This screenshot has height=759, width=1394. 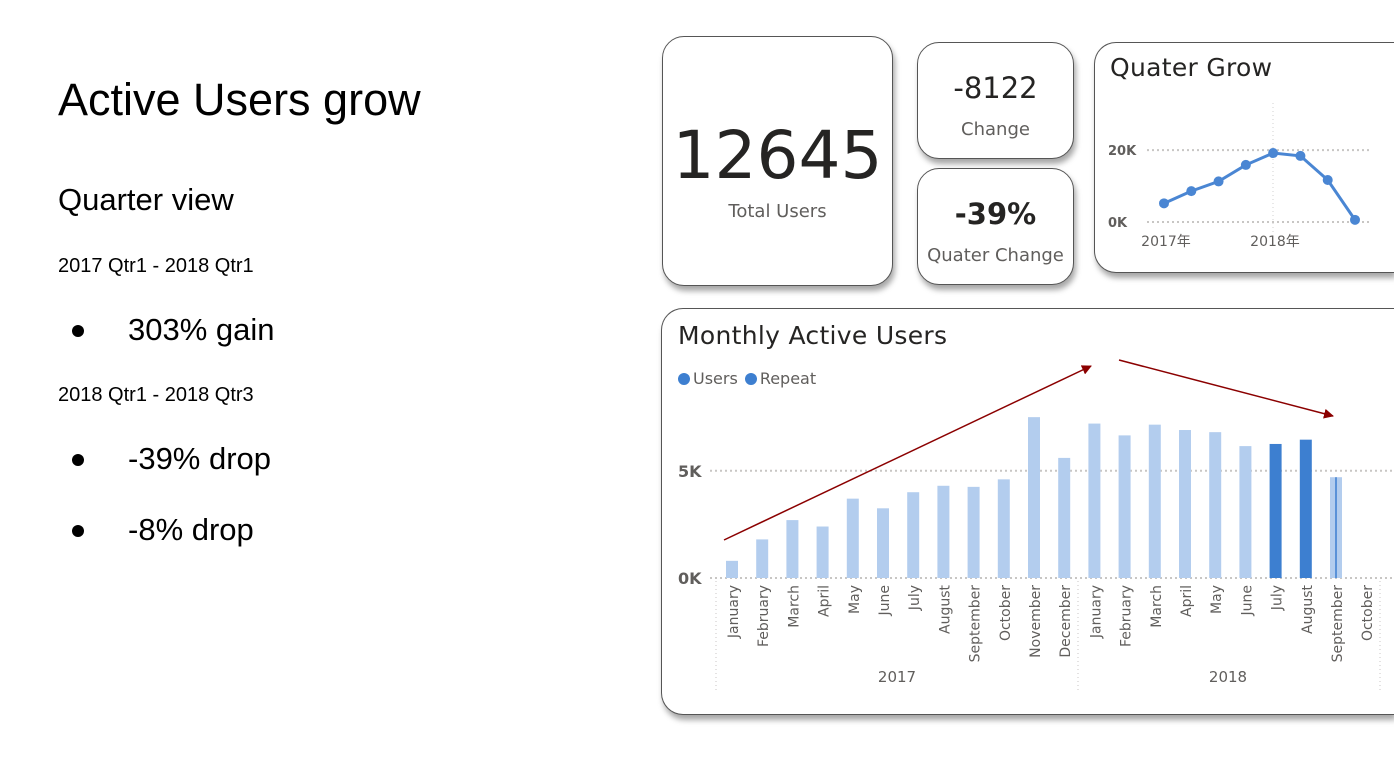 What do you see at coordinates (156, 395) in the screenshot?
I see `range-label-2: 2018 Qtr1 - 2018 Qtr3` at bounding box center [156, 395].